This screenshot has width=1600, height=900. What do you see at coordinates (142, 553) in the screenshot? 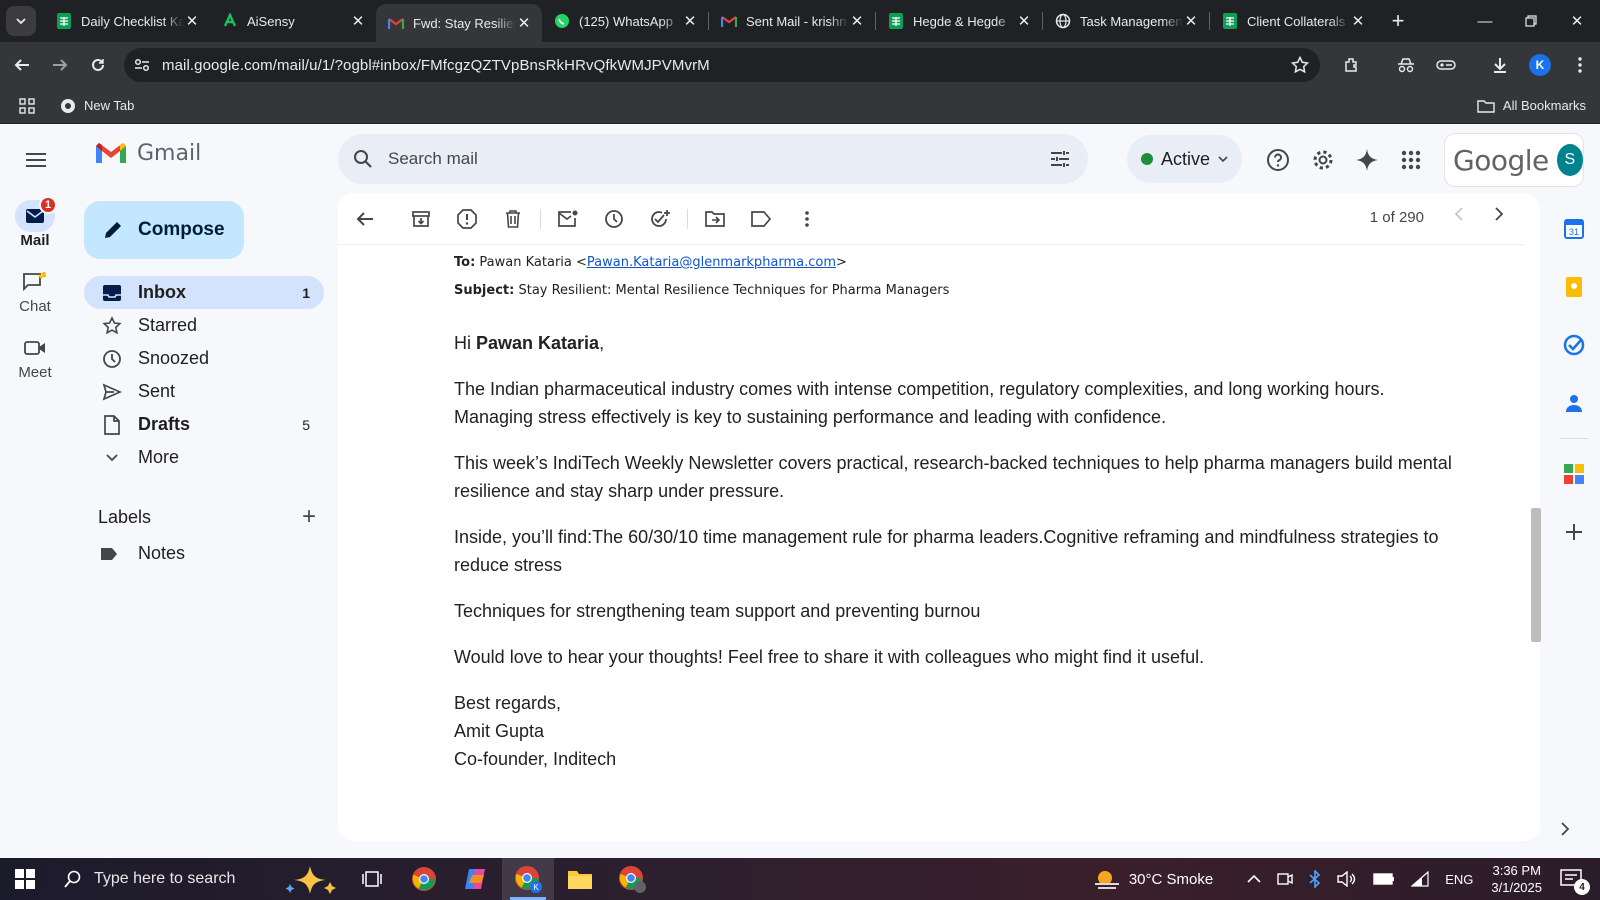
I see `label-notes: Notes` at bounding box center [142, 553].